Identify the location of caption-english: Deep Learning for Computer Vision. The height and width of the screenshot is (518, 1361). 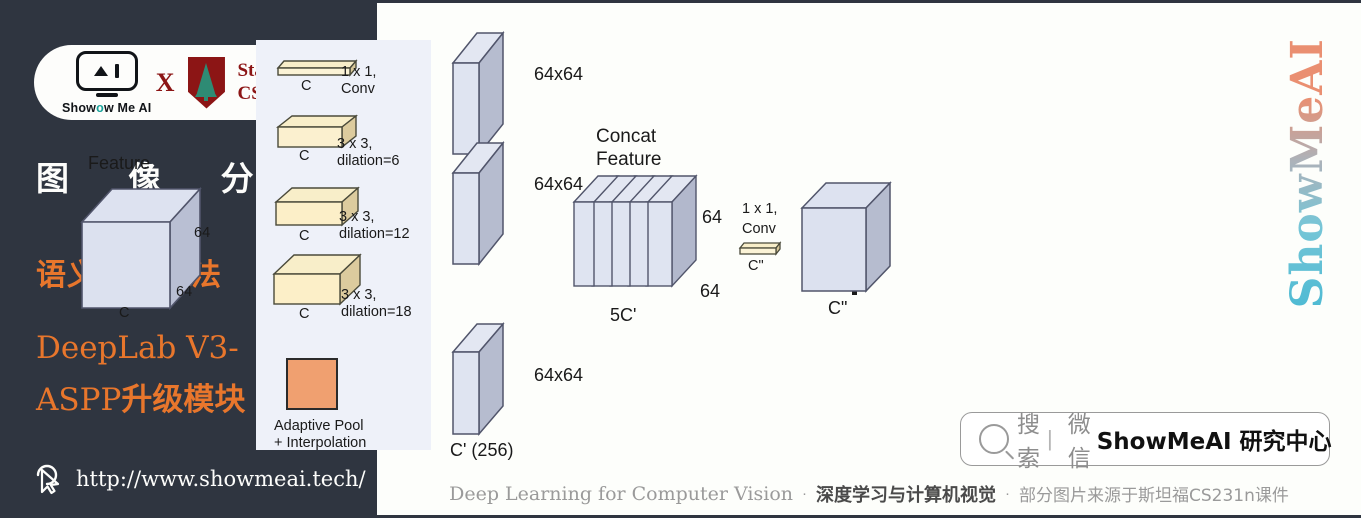
(621, 493).